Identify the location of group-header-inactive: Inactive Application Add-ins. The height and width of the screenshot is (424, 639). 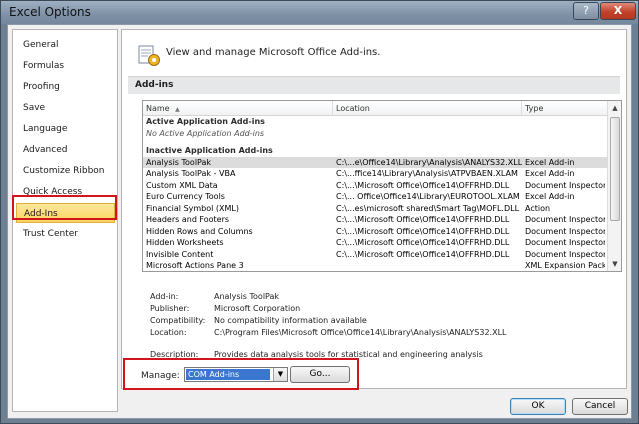
(209, 150).